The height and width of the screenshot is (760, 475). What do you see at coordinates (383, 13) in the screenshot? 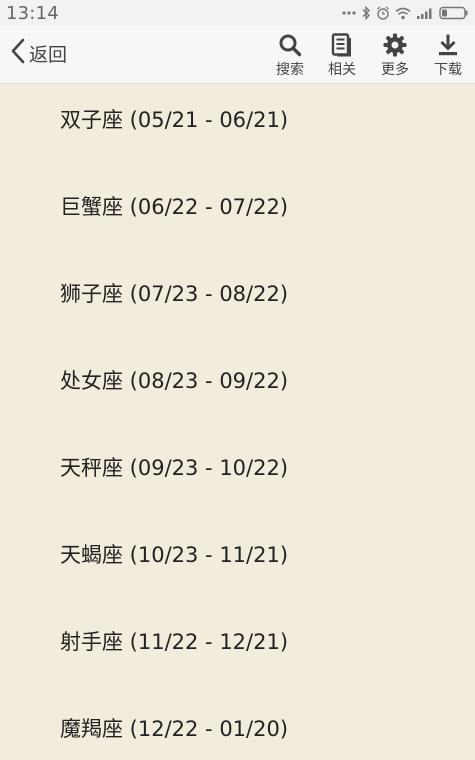
I see `alarm-icon` at bounding box center [383, 13].